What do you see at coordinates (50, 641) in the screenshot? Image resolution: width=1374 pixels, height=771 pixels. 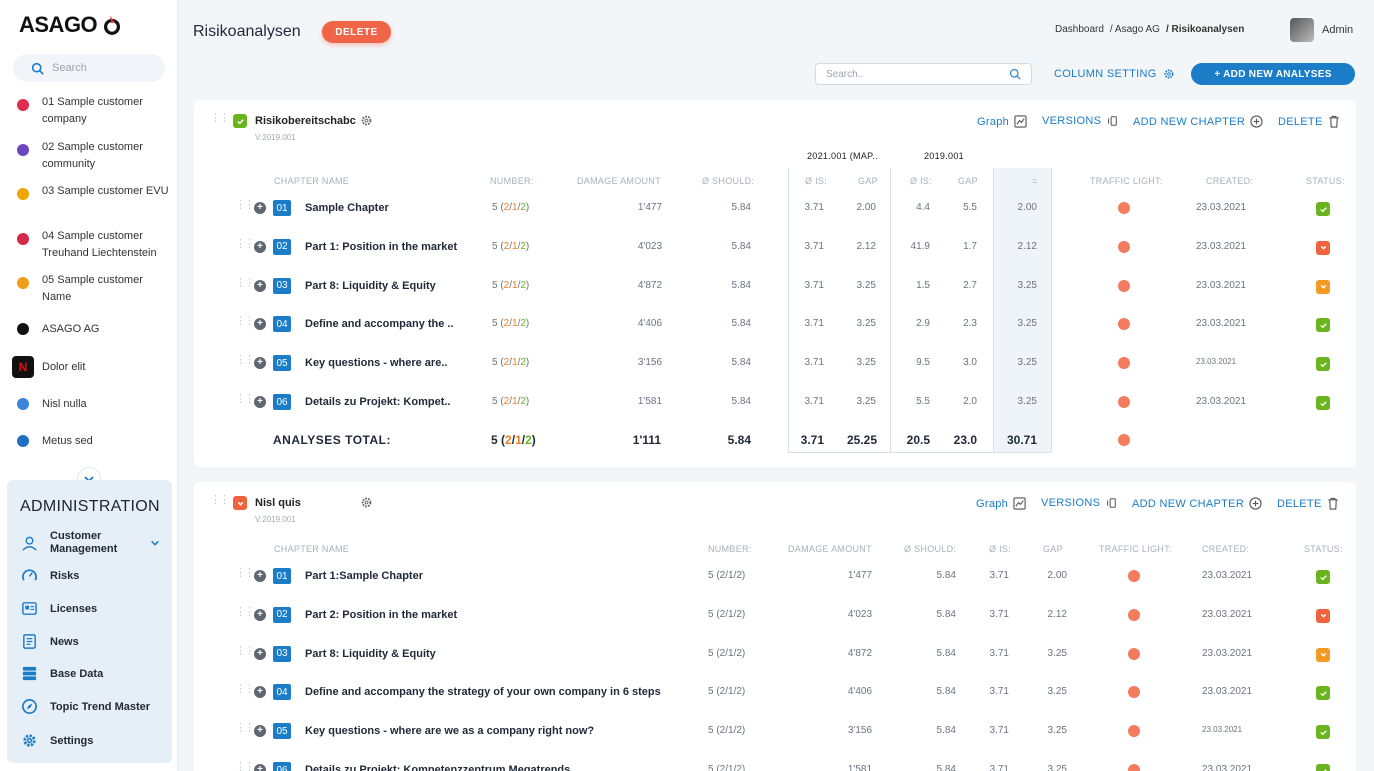 I see `admin-item-news: News` at bounding box center [50, 641].